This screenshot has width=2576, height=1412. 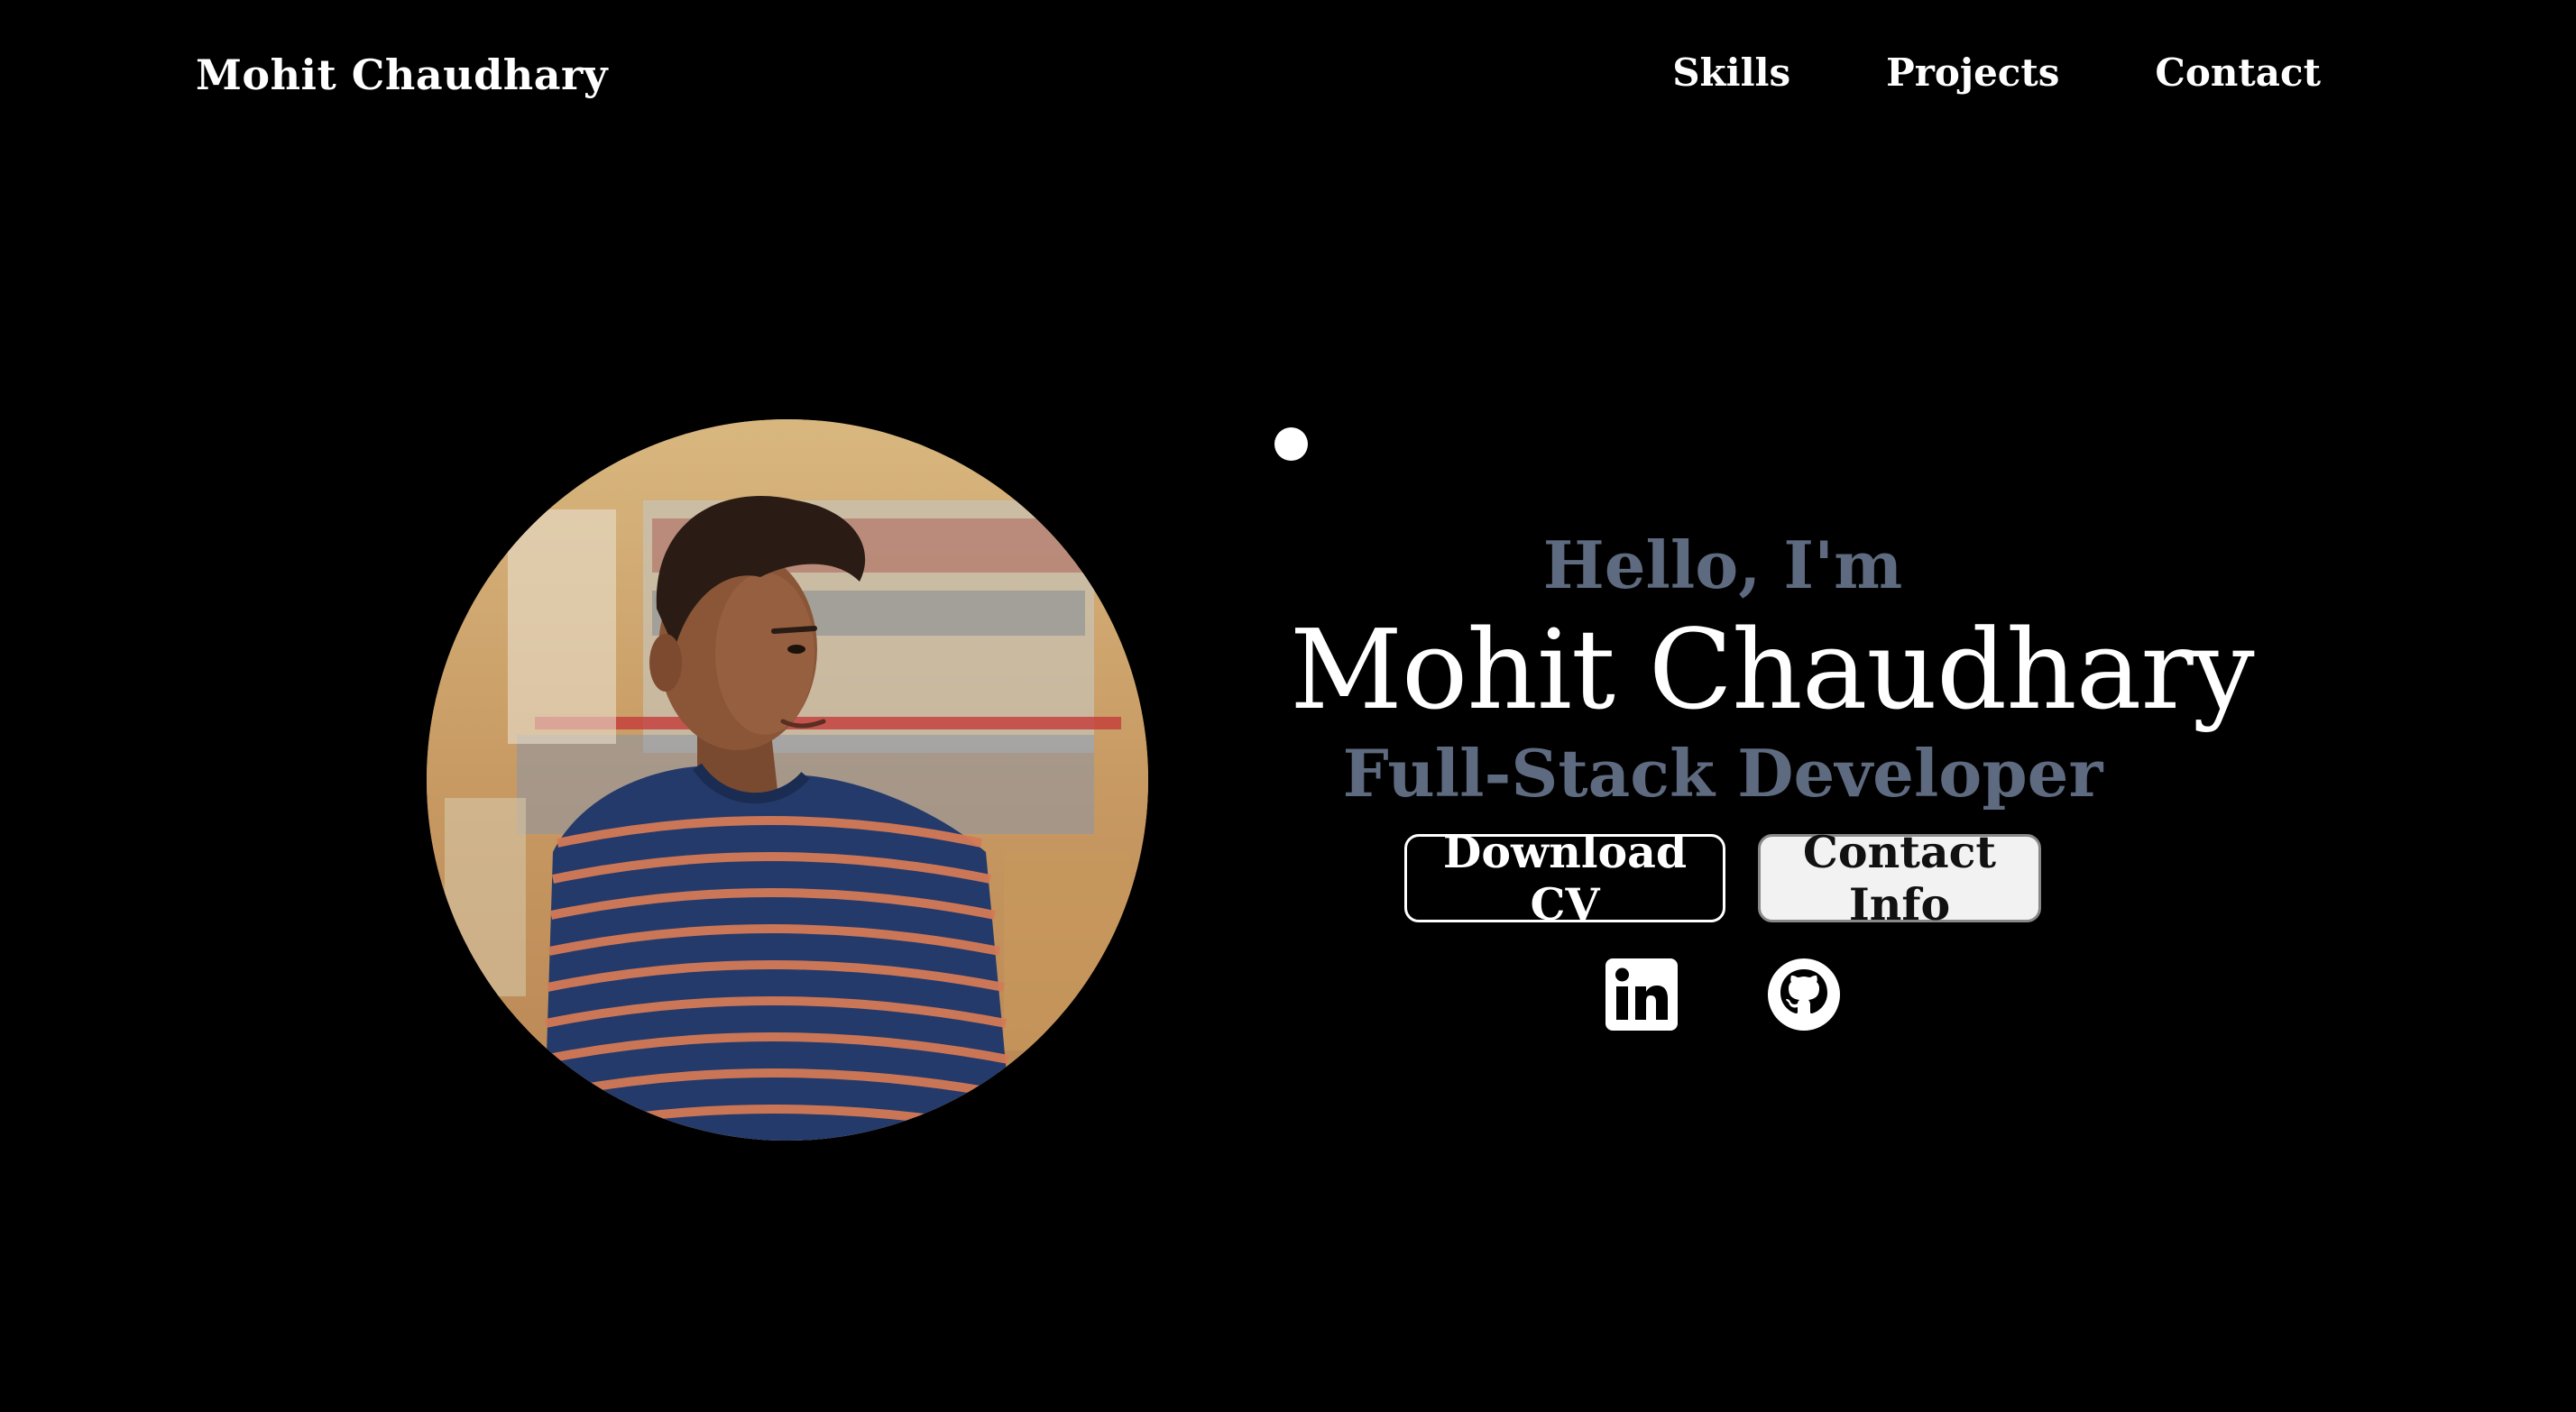 What do you see at coordinates (1723, 994) in the screenshot?
I see `social-links` at bounding box center [1723, 994].